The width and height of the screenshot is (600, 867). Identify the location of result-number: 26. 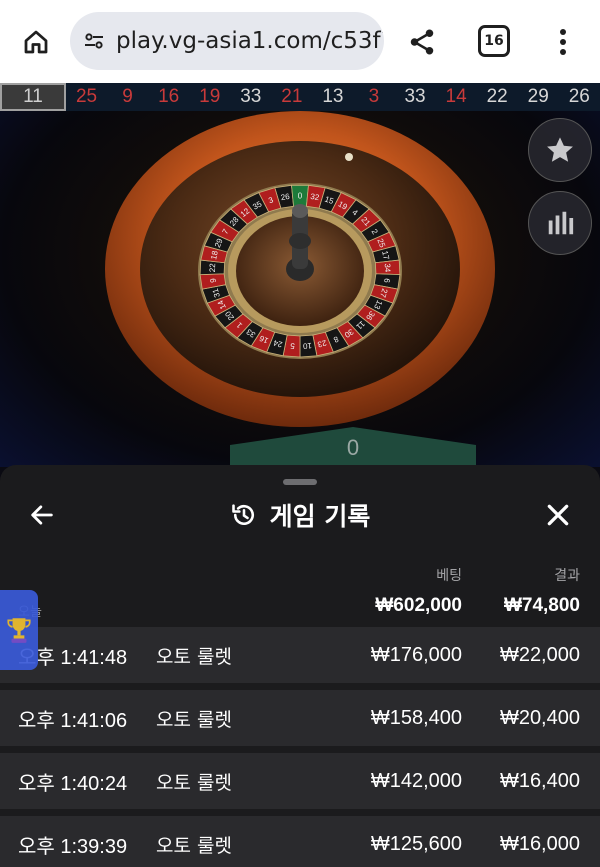
(579, 96).